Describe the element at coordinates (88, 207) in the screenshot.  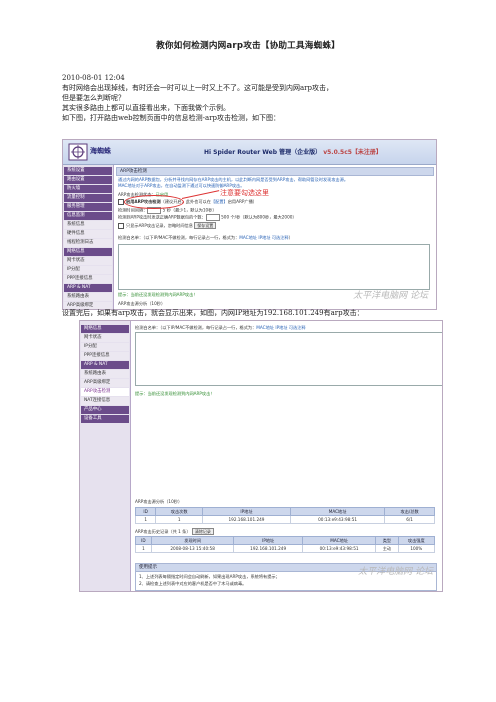
I see `sidebar-item: 服务管理` at that location.